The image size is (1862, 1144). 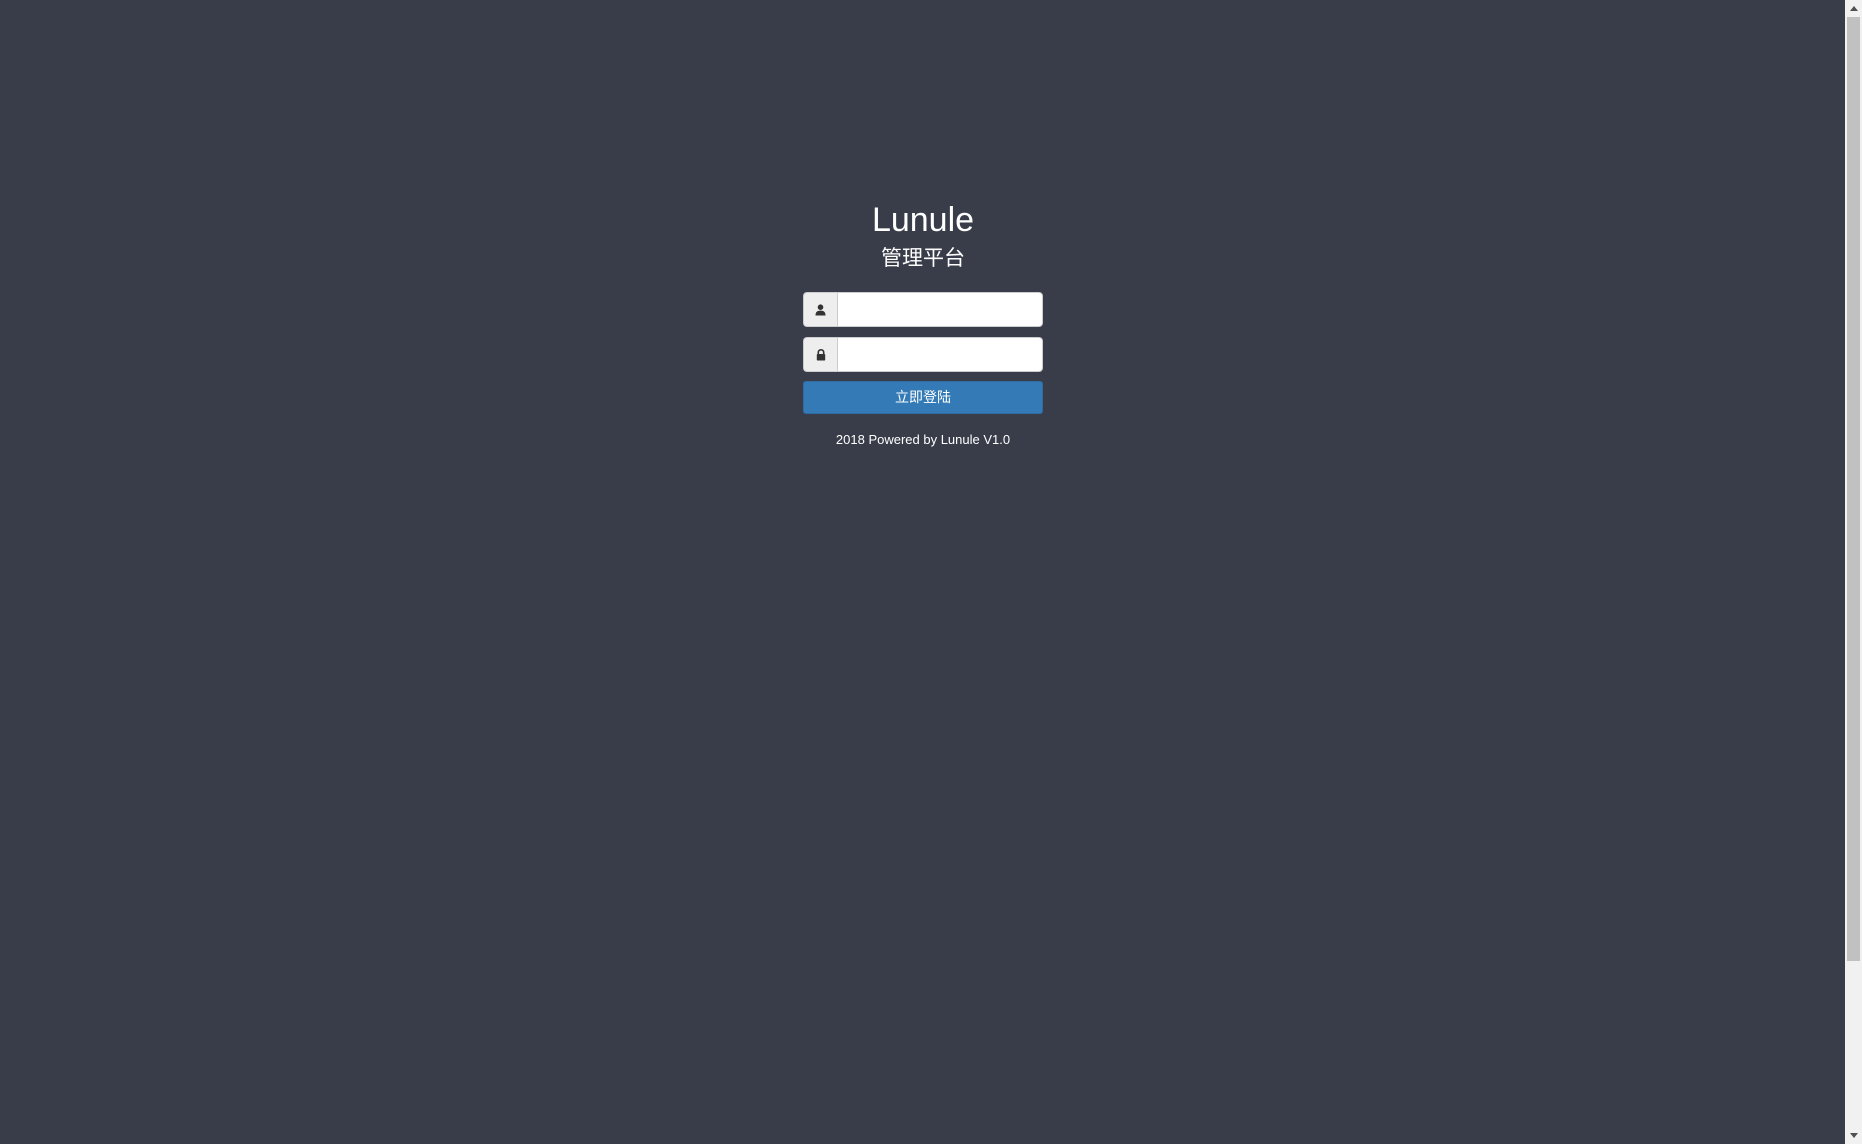 I want to click on scroll-up-icon, so click(x=1853, y=8).